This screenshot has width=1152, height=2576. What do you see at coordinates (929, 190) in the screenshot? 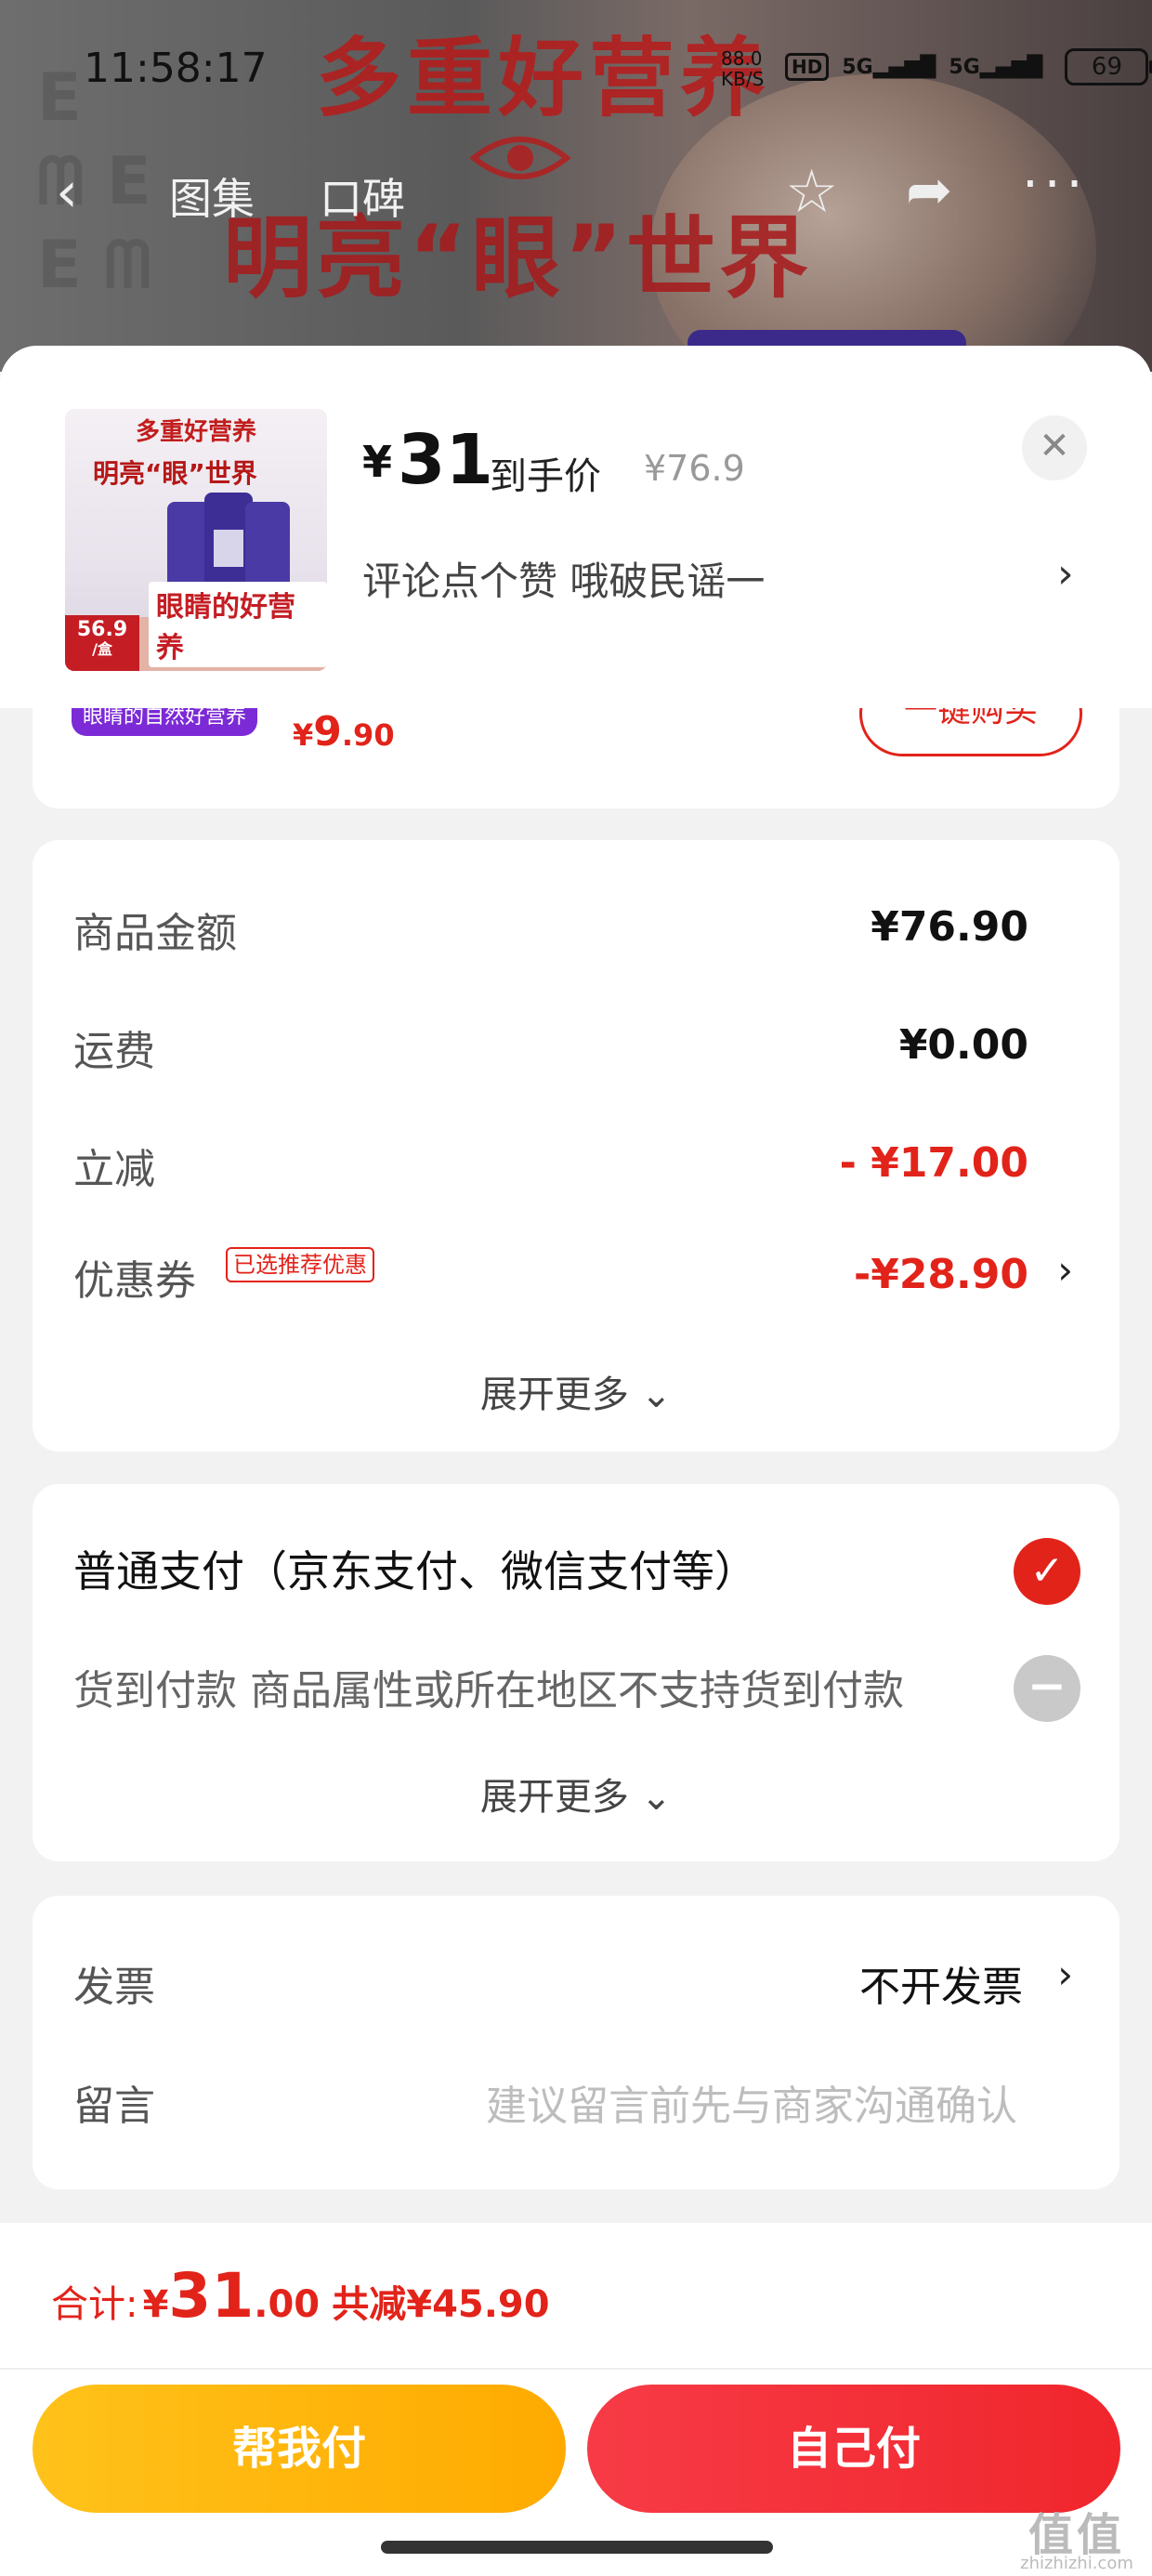
I see `share-icon: ➦` at bounding box center [929, 190].